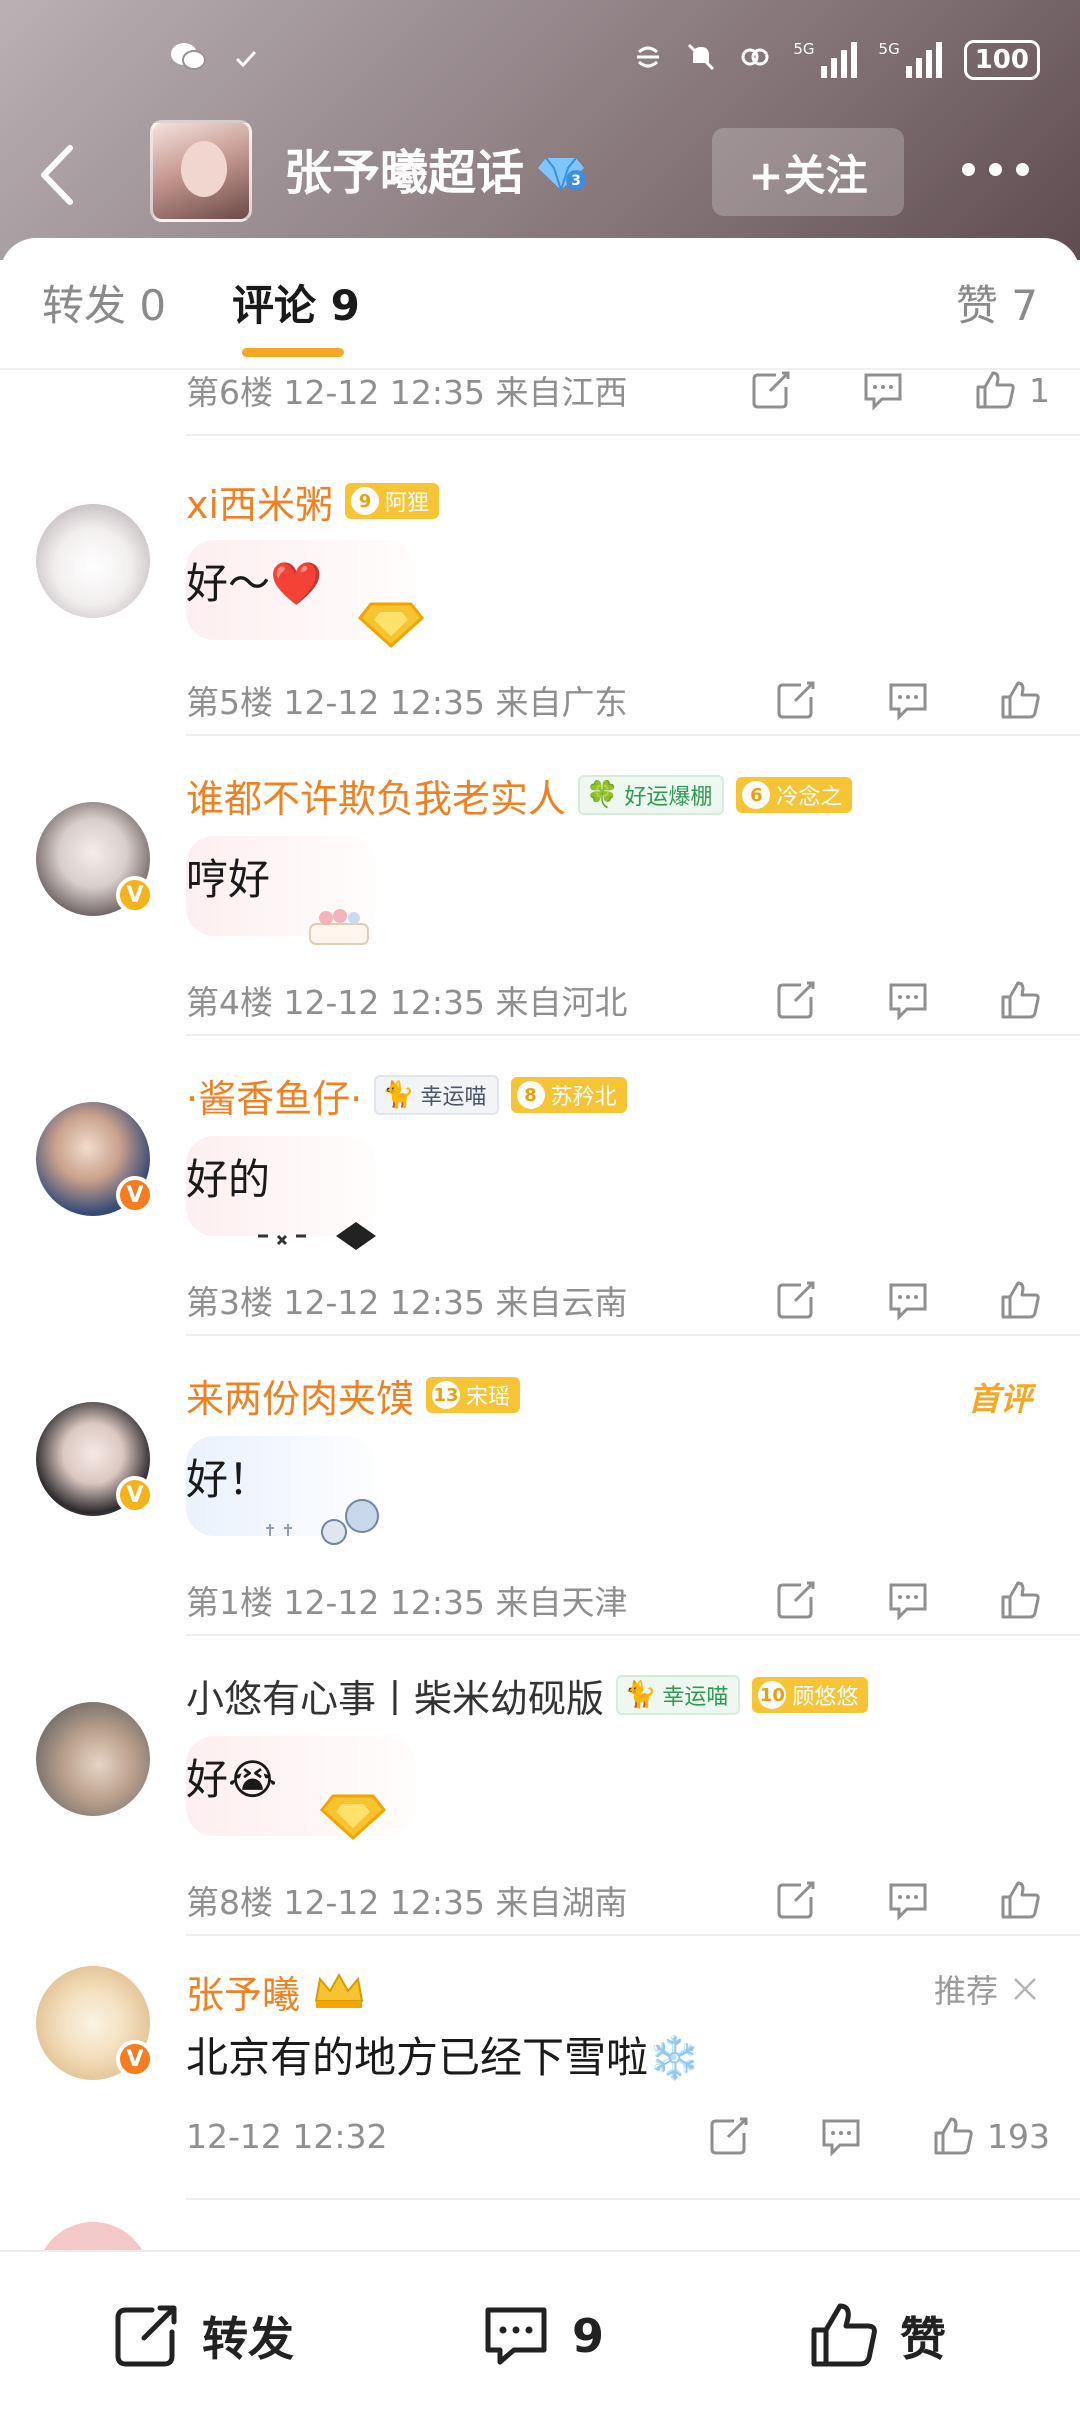  I want to click on back-button, so click(60, 175).